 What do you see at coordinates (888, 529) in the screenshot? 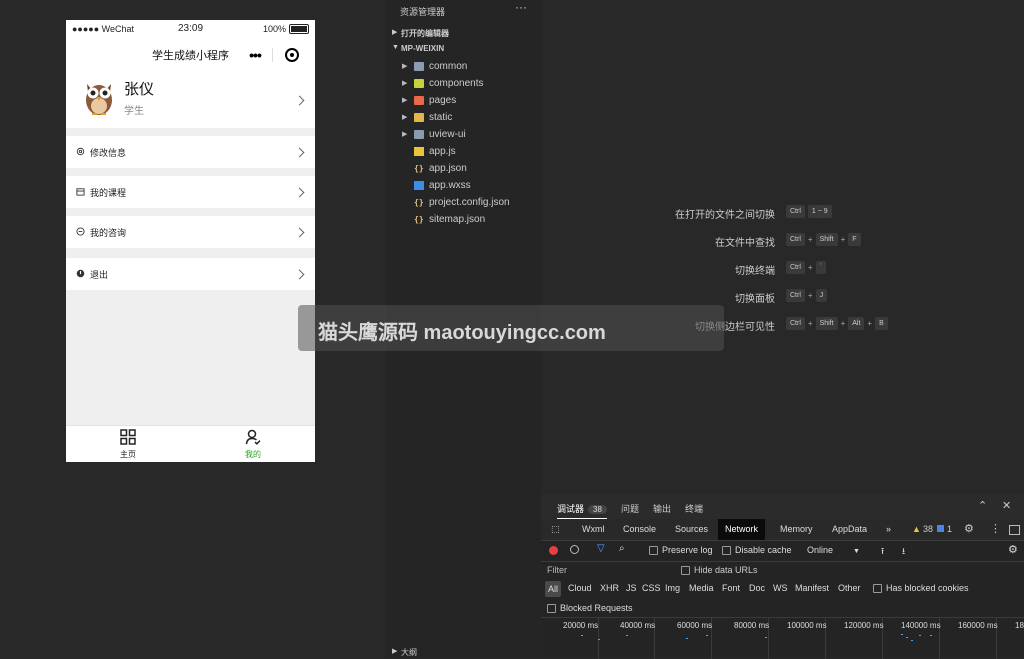
I see `more-tabs-icon: »` at bounding box center [888, 529].